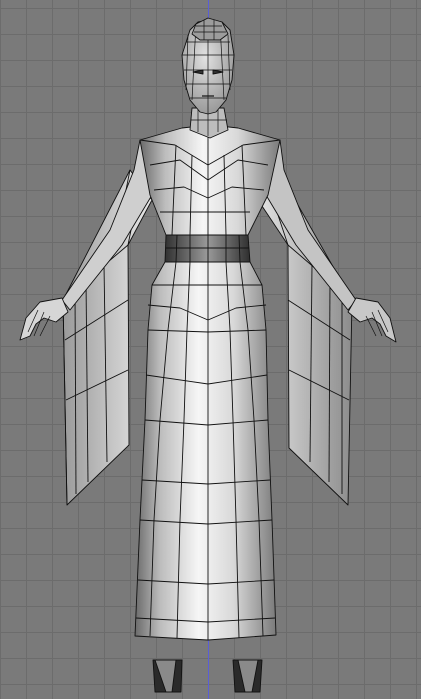 The height and width of the screenshot is (699, 421). What do you see at coordinates (210, 180) in the screenshot?
I see `torso` at bounding box center [210, 180].